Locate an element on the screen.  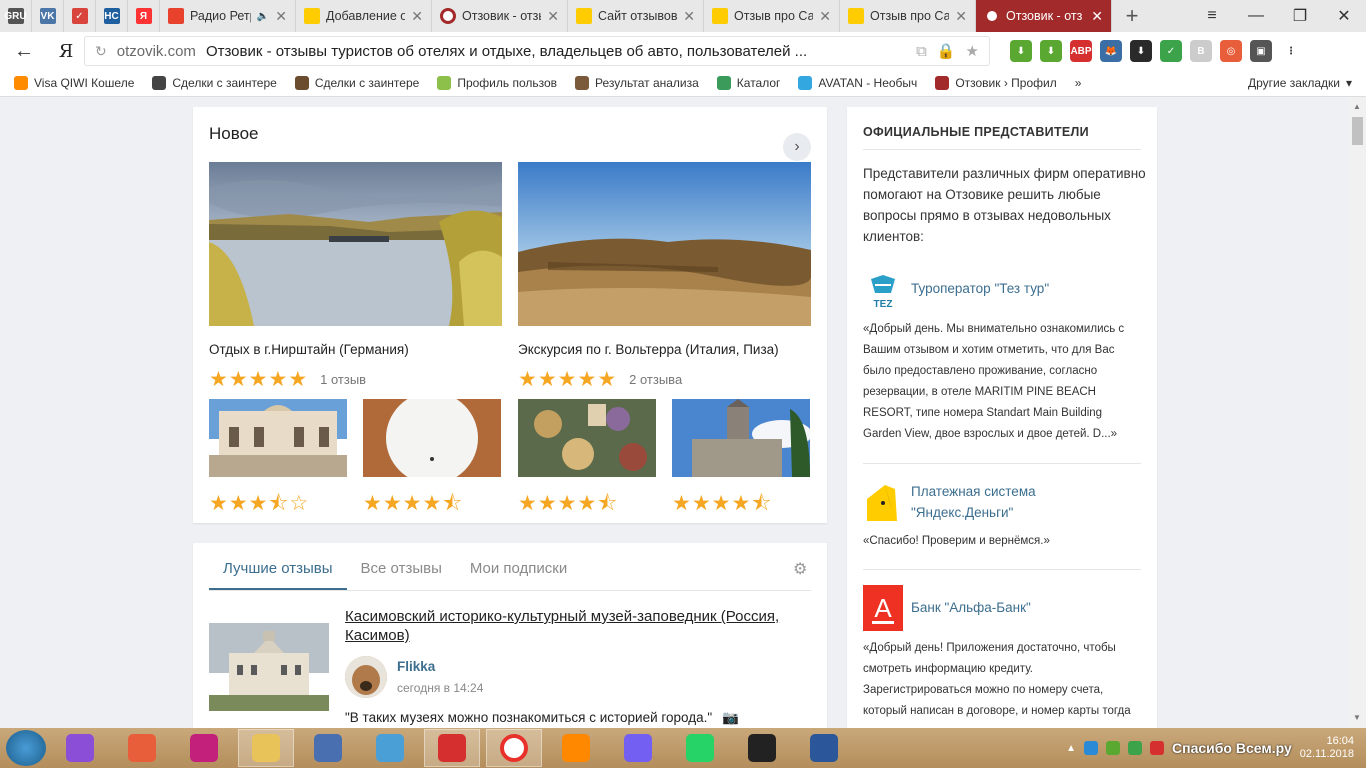
explorer-app-button is located at coordinates (266, 748).